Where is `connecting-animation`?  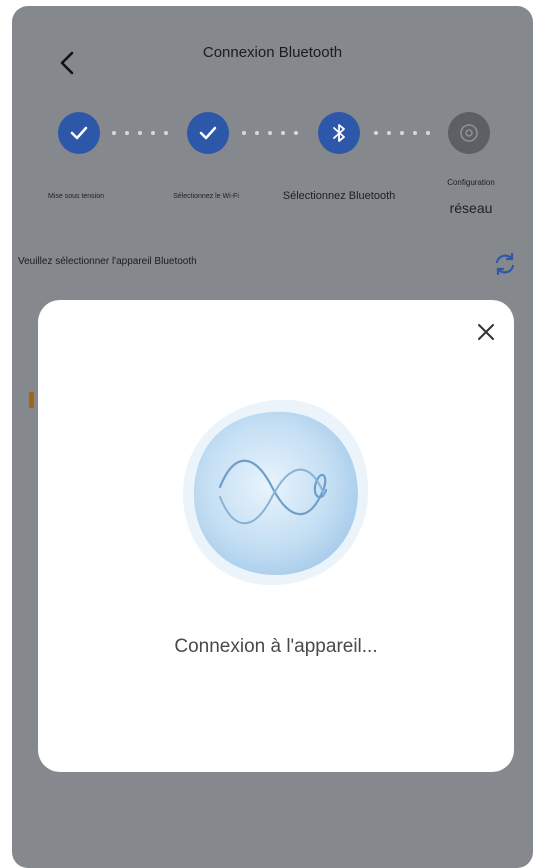 connecting-animation is located at coordinates (276, 492).